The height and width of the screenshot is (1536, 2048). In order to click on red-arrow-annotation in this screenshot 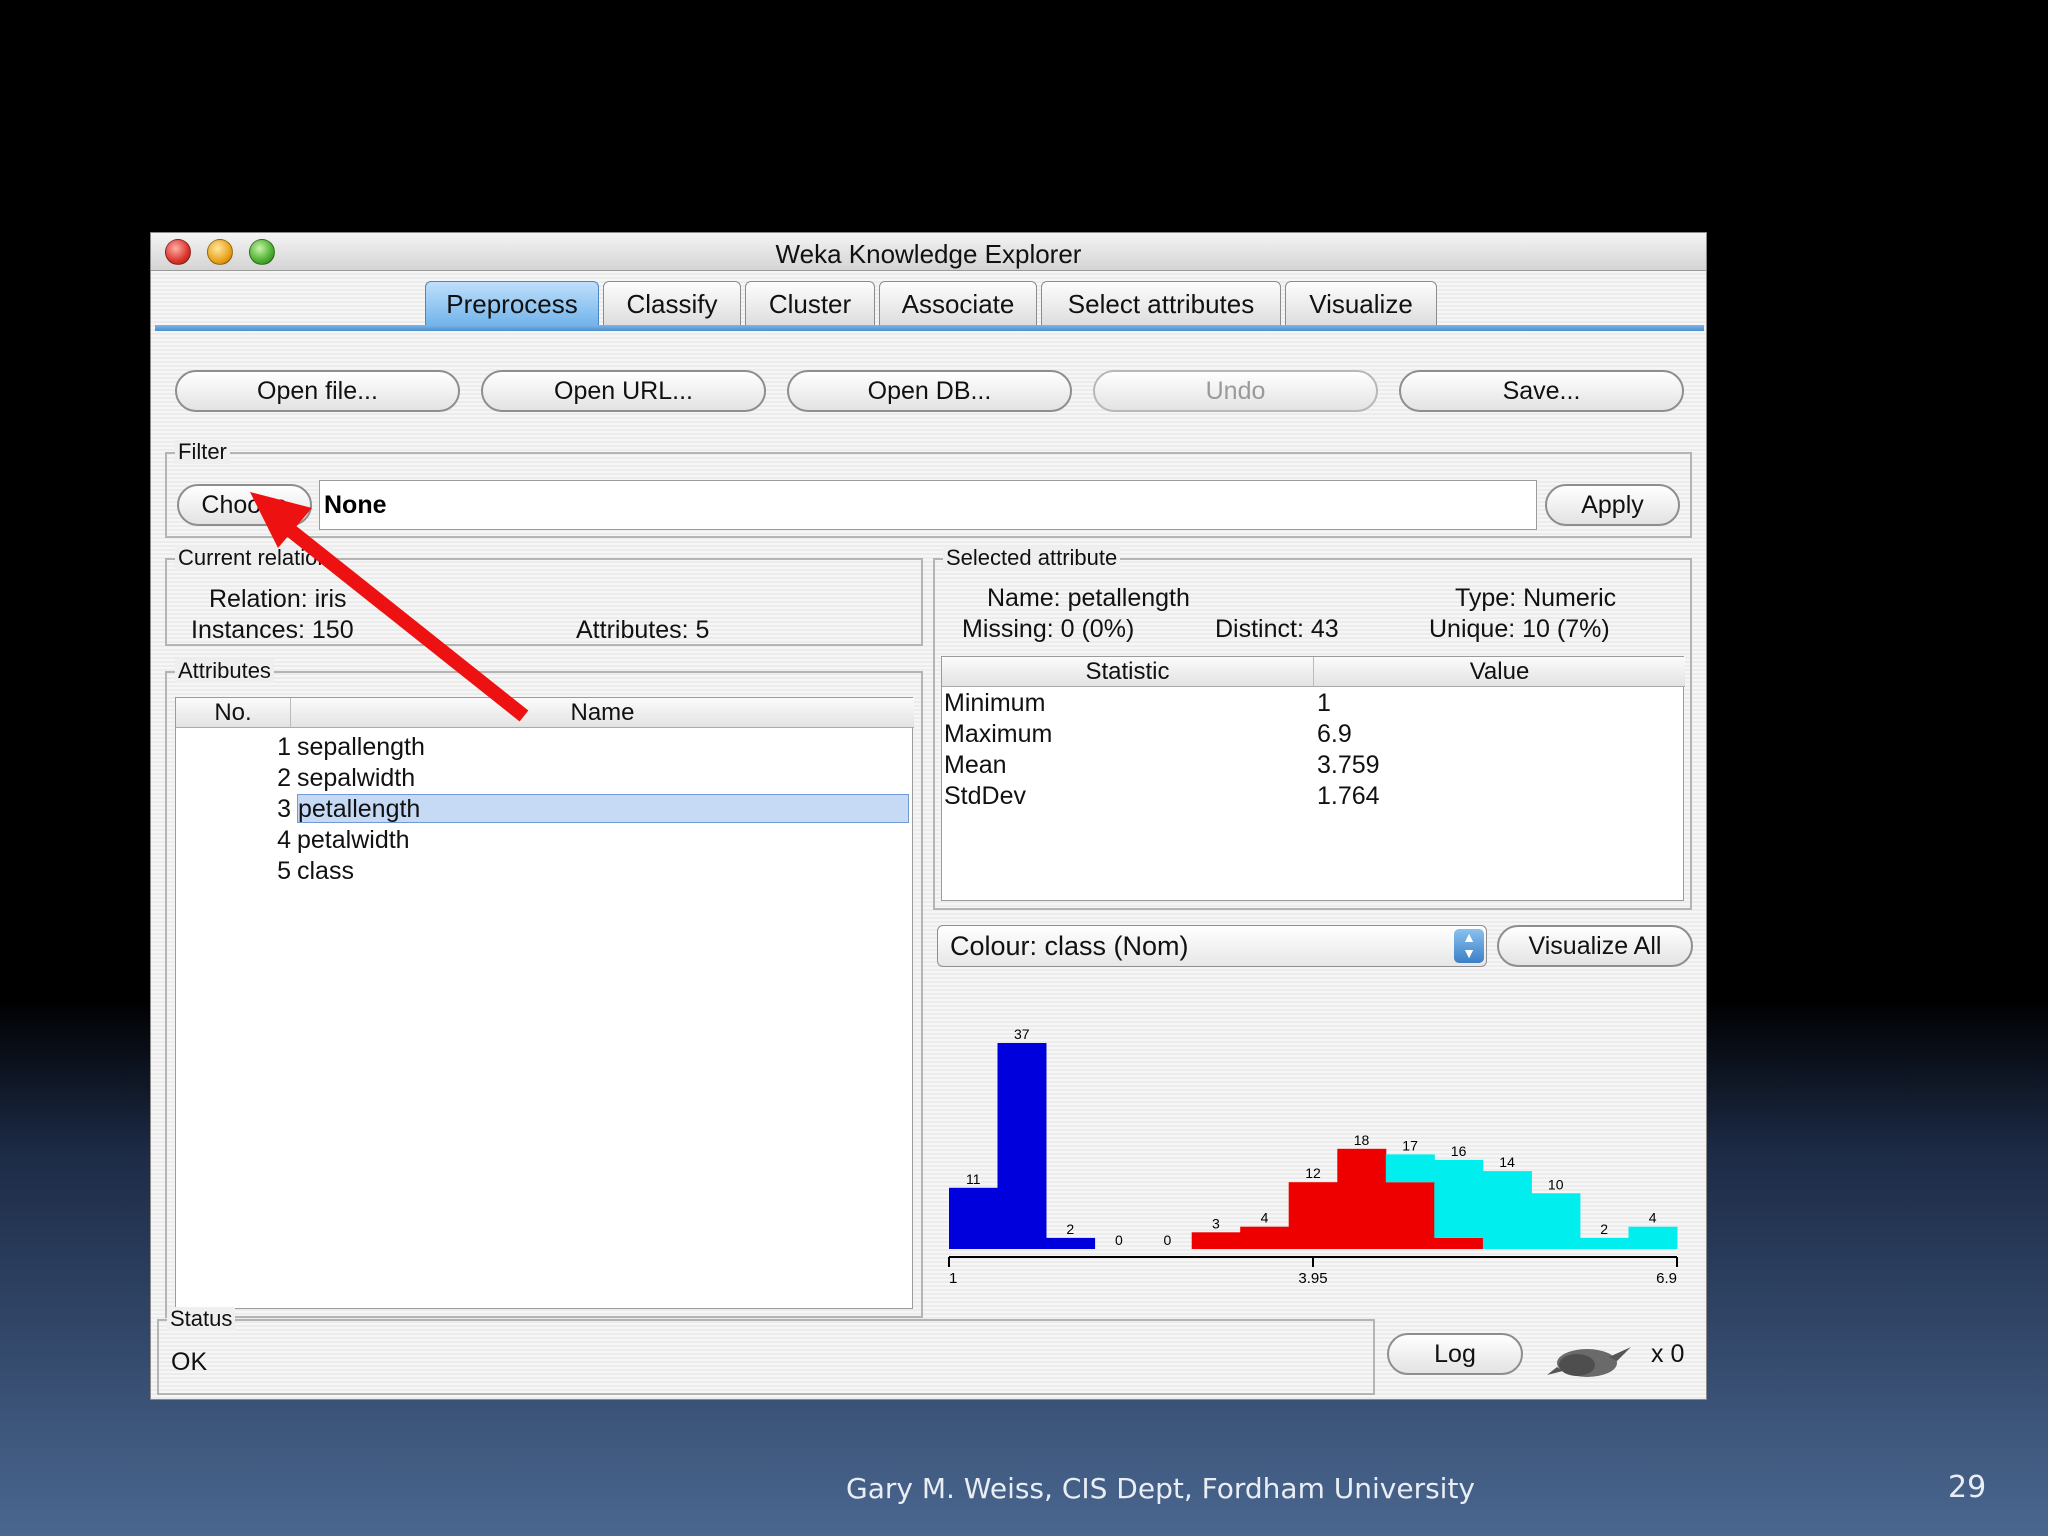, I will do `click(389, 607)`.